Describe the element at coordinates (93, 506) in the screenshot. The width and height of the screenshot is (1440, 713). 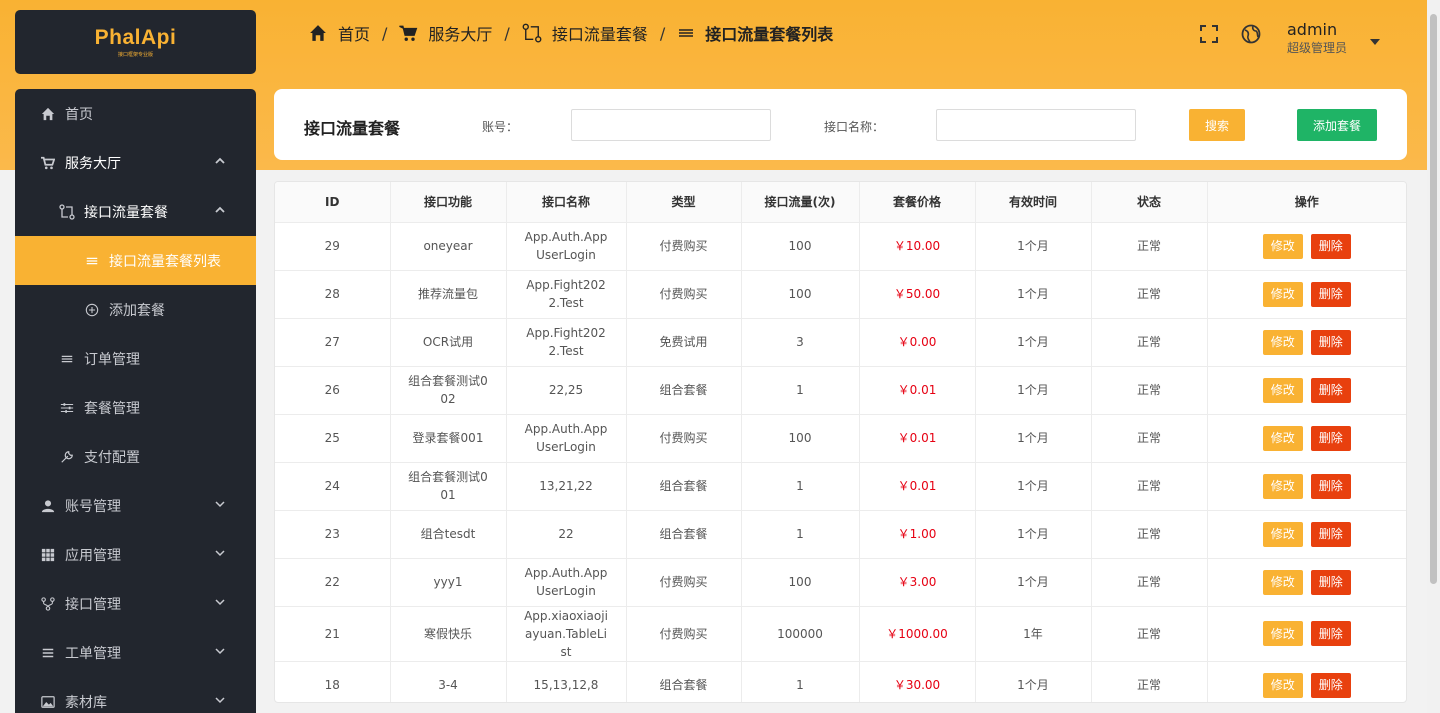
I see `sidebar-item-label: 账号管理` at that location.